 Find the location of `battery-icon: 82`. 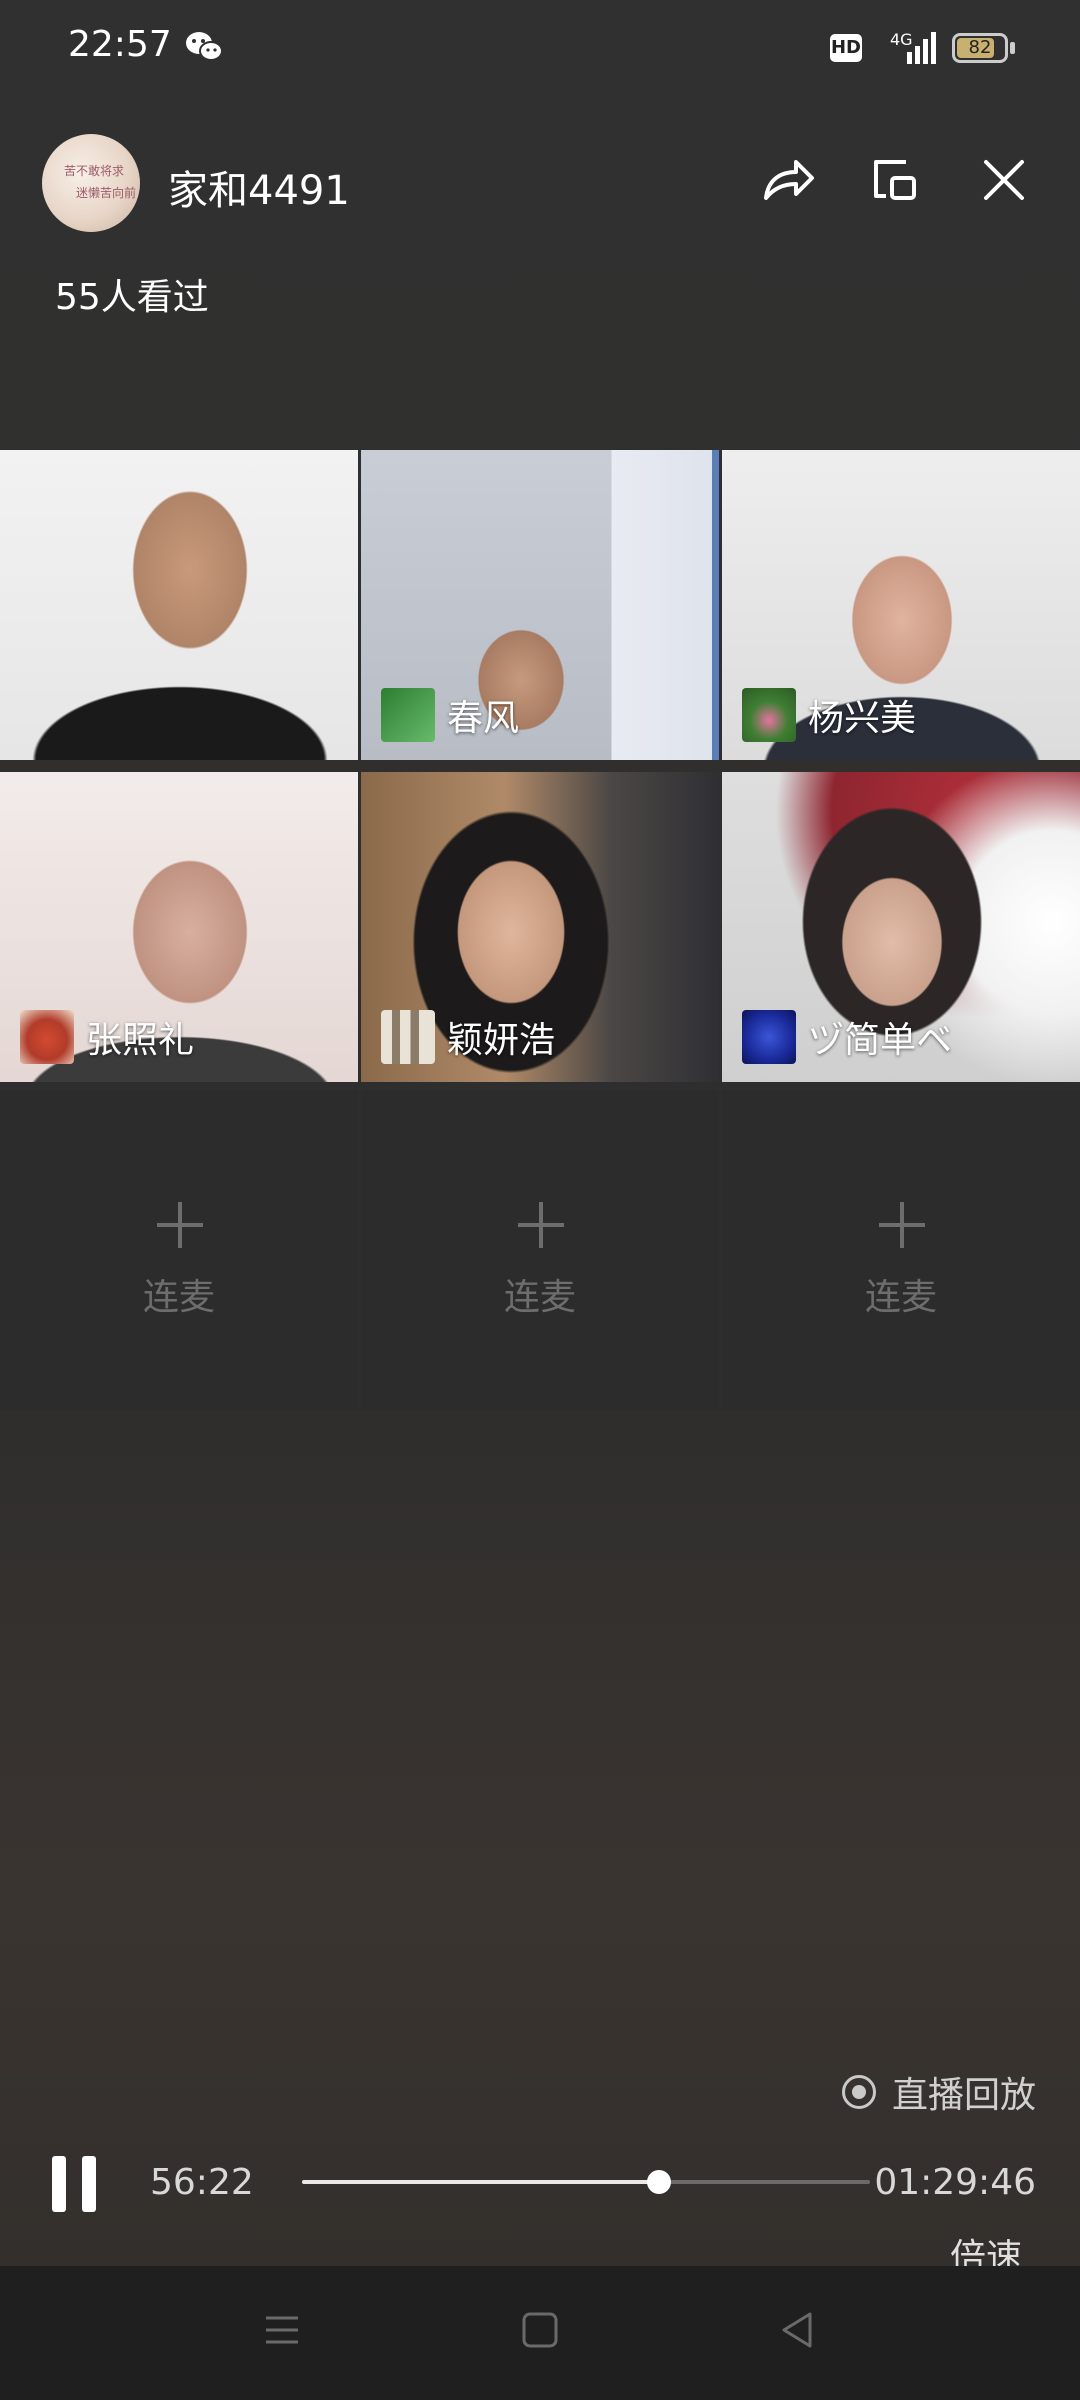

battery-icon: 82 is located at coordinates (980, 48).